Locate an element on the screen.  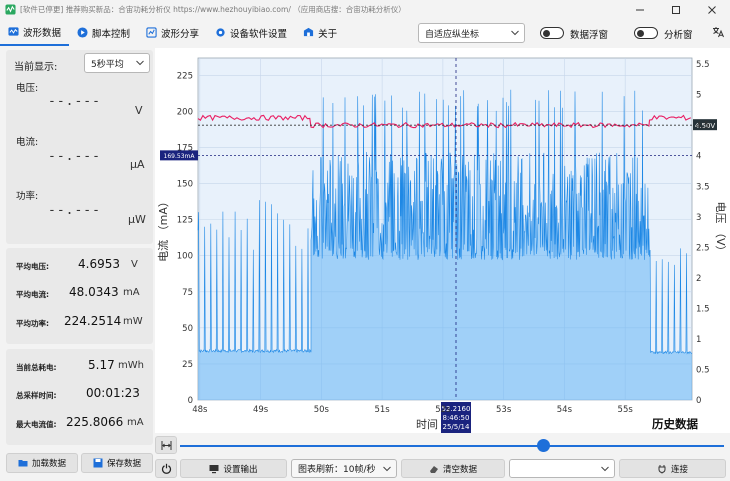
save-data-button: 保存数据 is located at coordinates (117, 463).